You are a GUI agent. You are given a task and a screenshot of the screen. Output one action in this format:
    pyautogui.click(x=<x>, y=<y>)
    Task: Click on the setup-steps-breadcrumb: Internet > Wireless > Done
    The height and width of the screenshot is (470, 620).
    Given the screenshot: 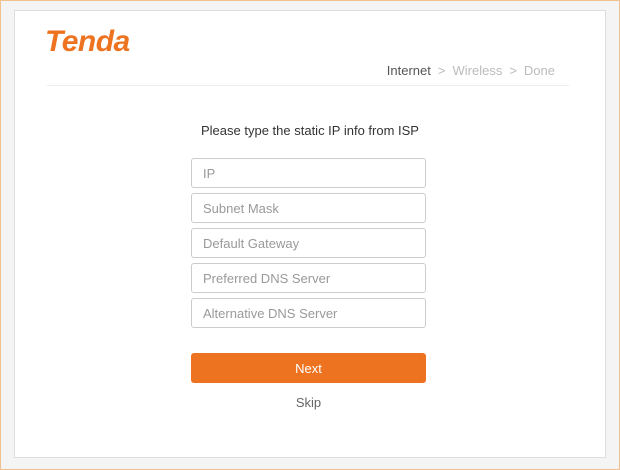 What is the action you would take?
    pyautogui.click(x=471, y=70)
    